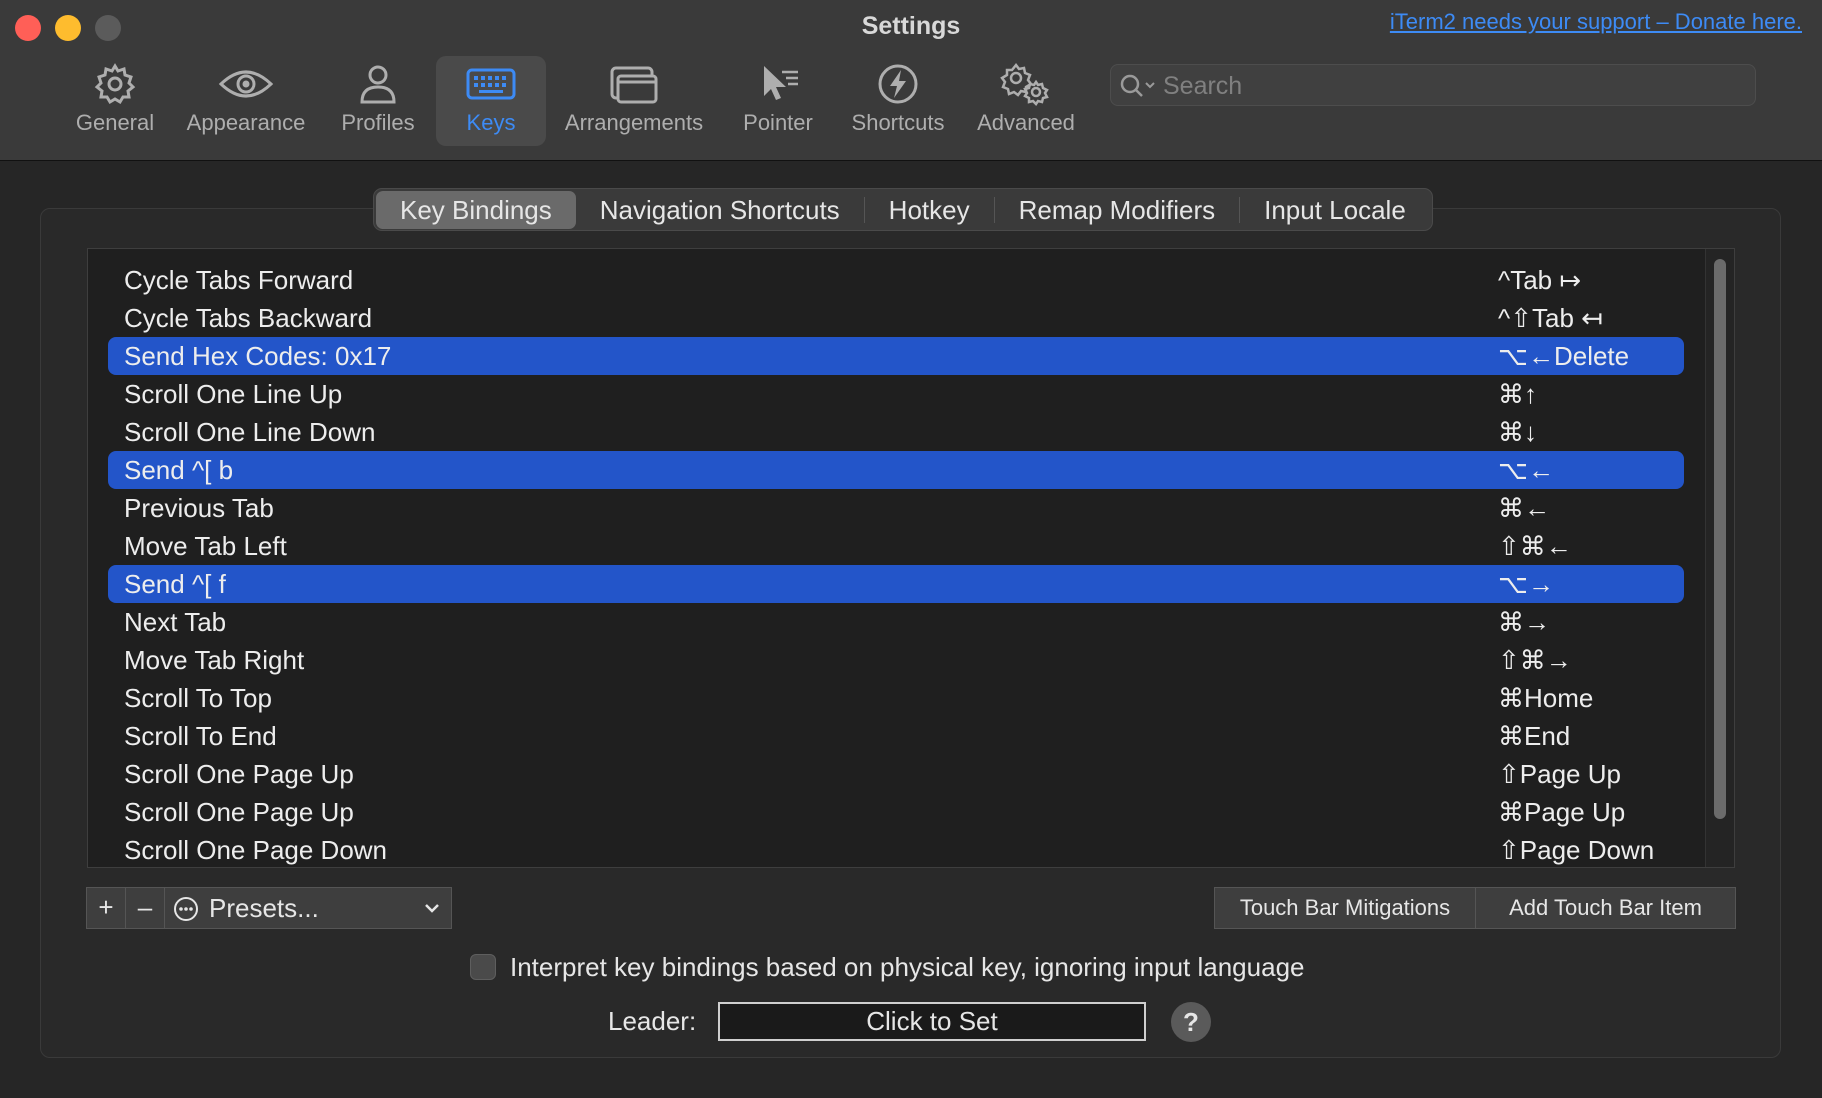 The image size is (1822, 1098). Describe the element at coordinates (652, 1021) in the screenshot. I see `leader-label: Leader:` at that location.